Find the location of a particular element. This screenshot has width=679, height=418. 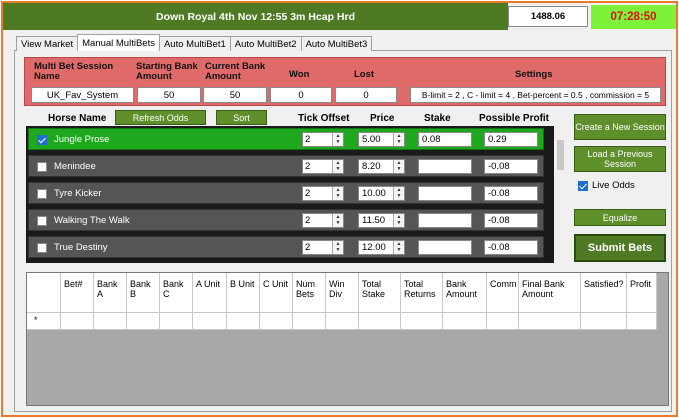

load-session-button: Load a Previous Session is located at coordinates (620, 159).